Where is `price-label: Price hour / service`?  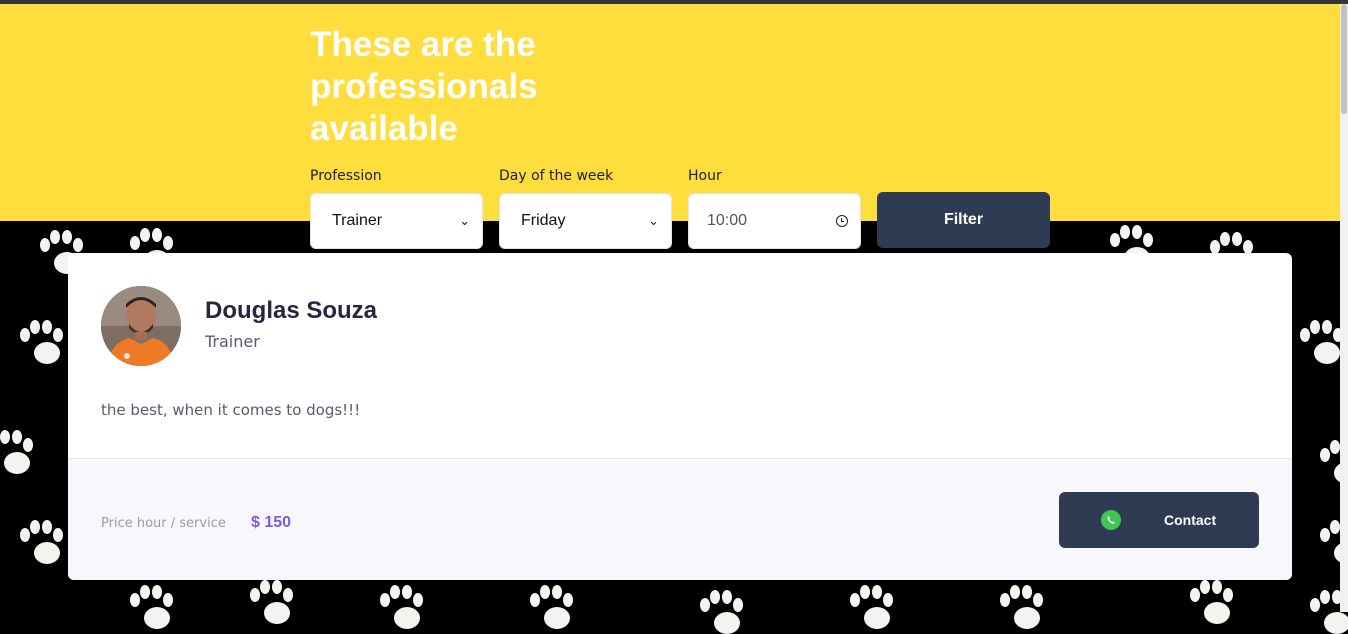
price-label: Price hour / service is located at coordinates (163, 523).